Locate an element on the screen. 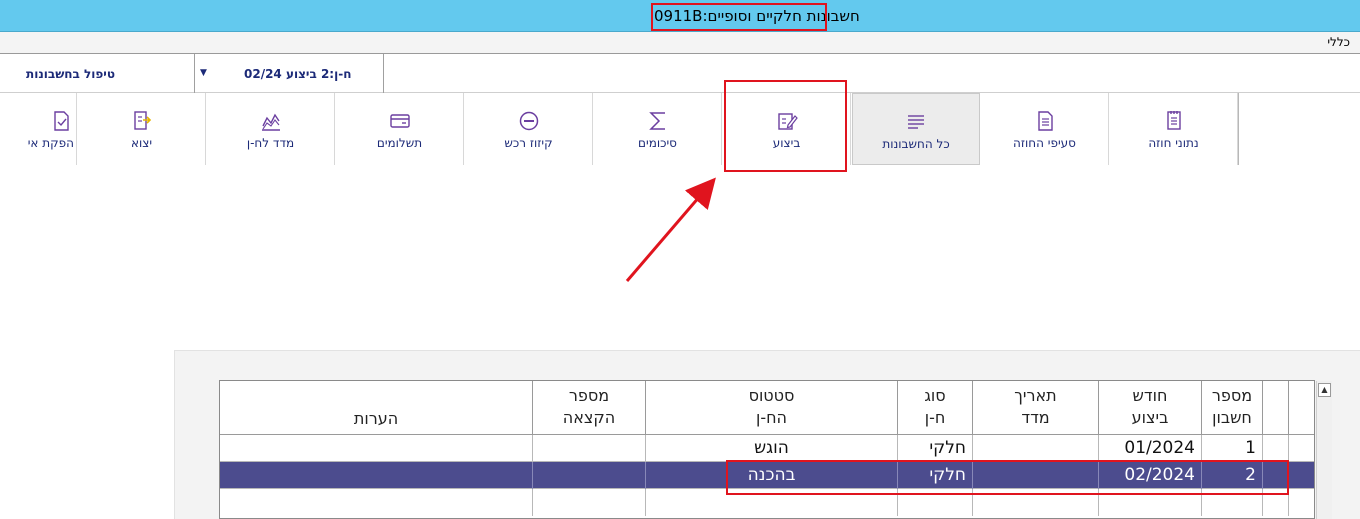  type-cell: חלקי is located at coordinates (934, 448).